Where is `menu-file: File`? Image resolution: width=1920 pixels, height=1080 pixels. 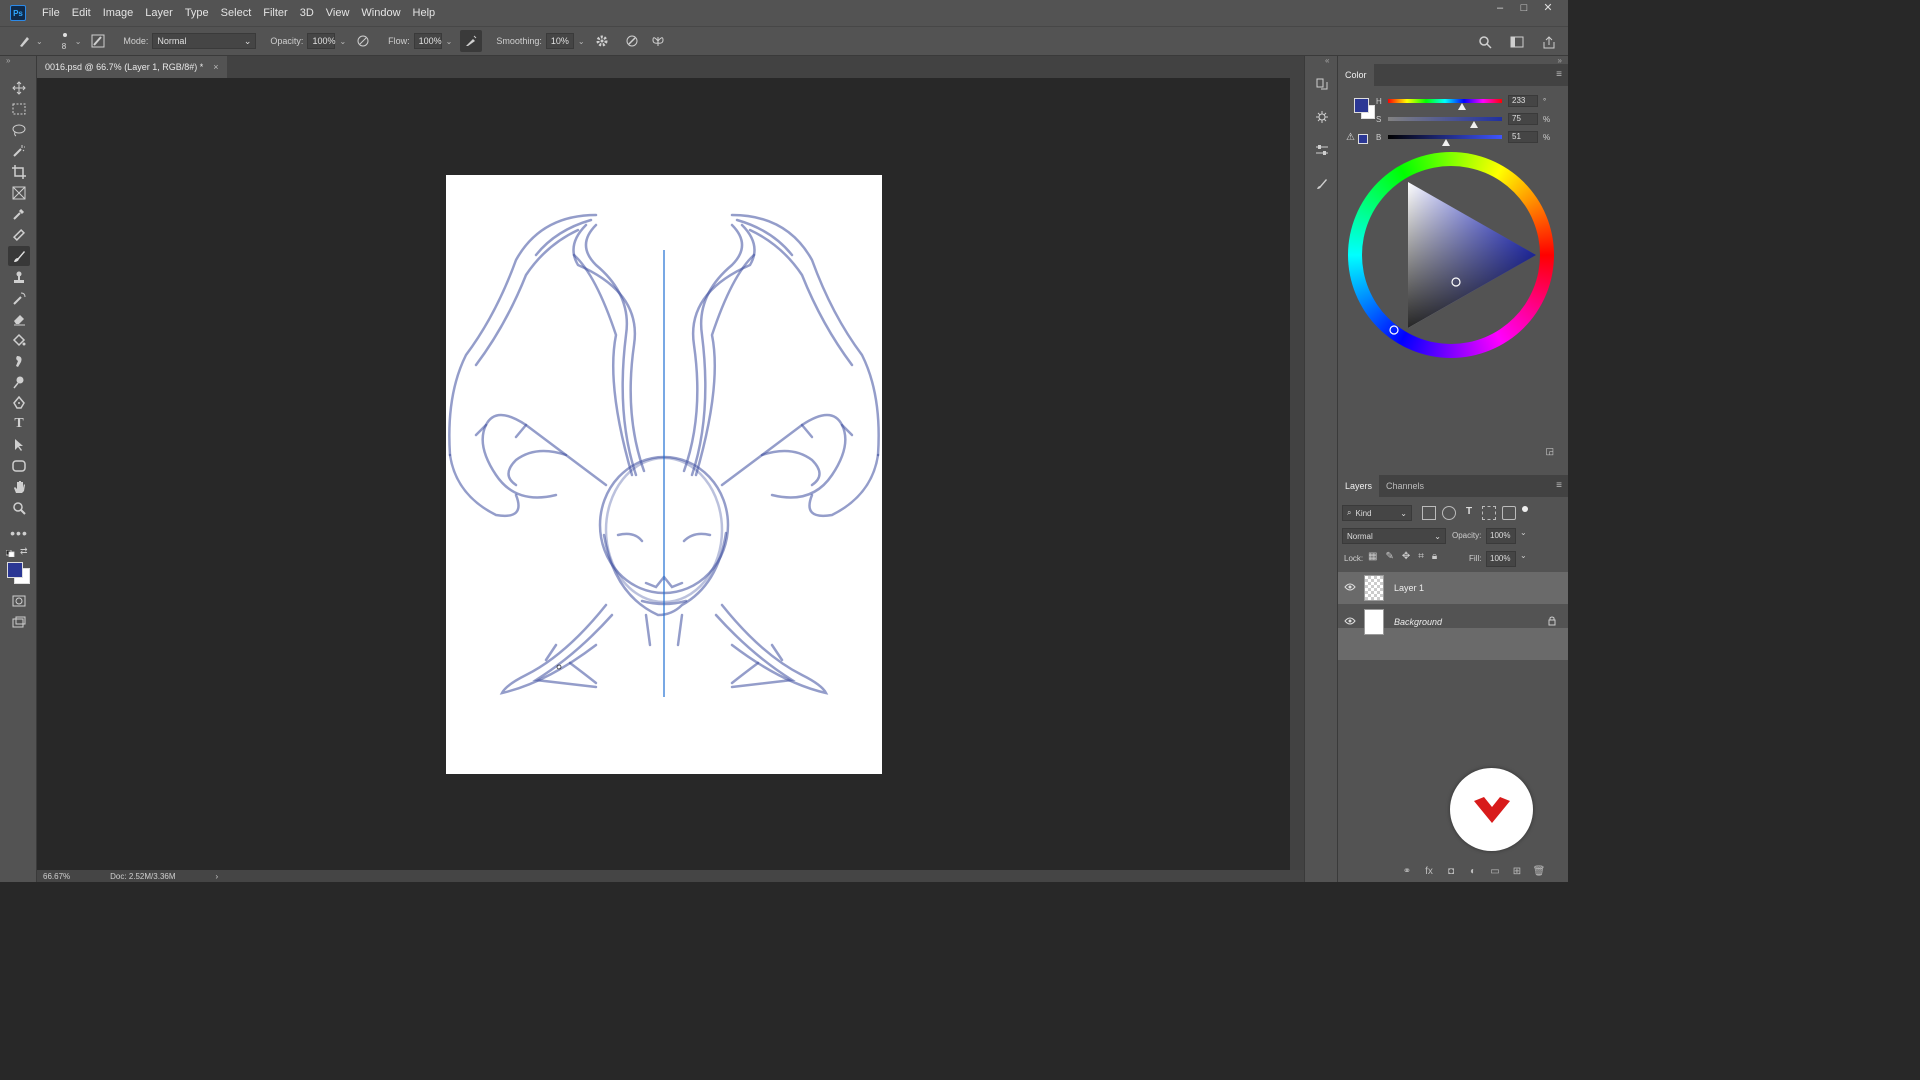
menu-file: File is located at coordinates (51, 13).